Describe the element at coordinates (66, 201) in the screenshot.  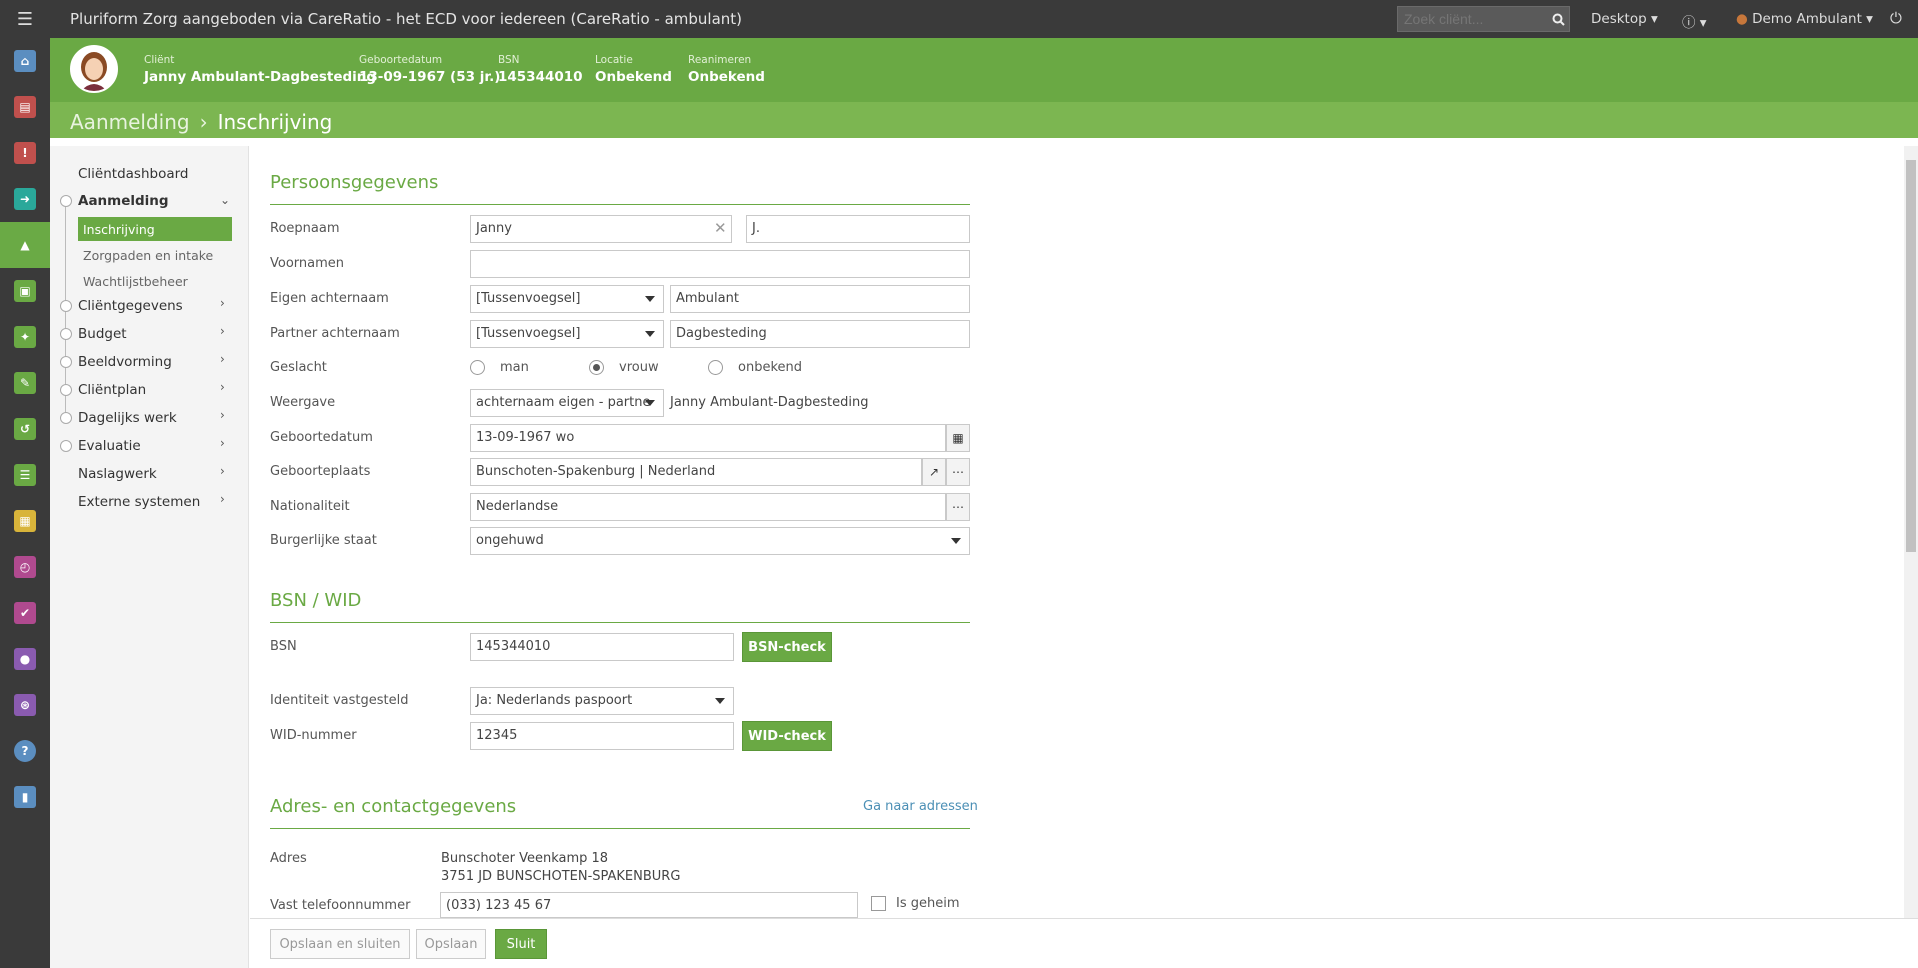
I see `nav-step-circle` at that location.